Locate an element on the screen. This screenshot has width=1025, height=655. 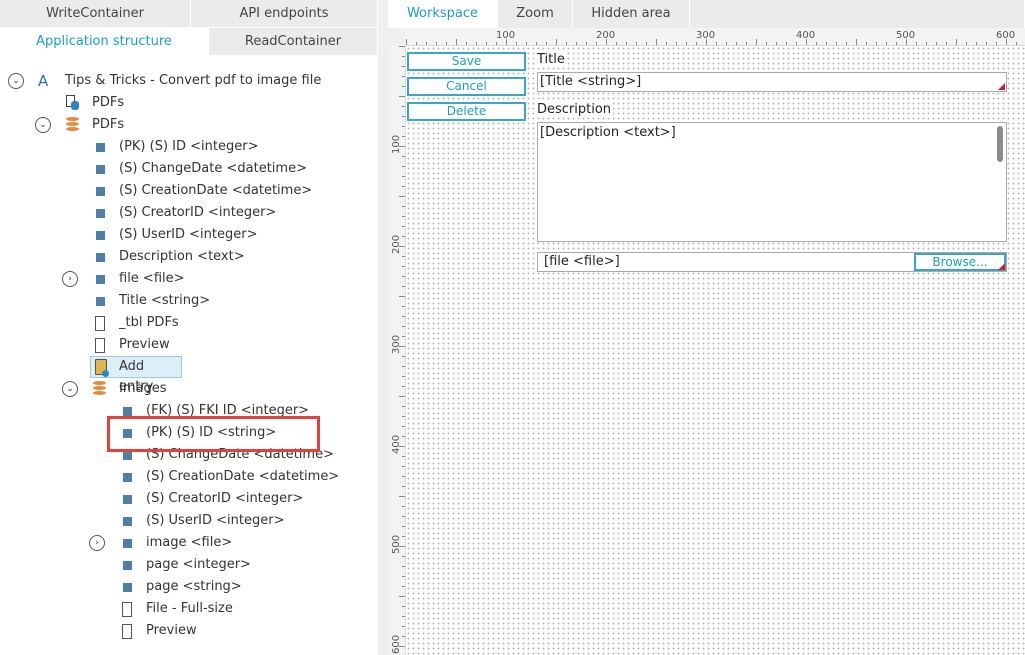
tree-item-pdfs-table: ⌄ PDFs is located at coordinates (135, 125).